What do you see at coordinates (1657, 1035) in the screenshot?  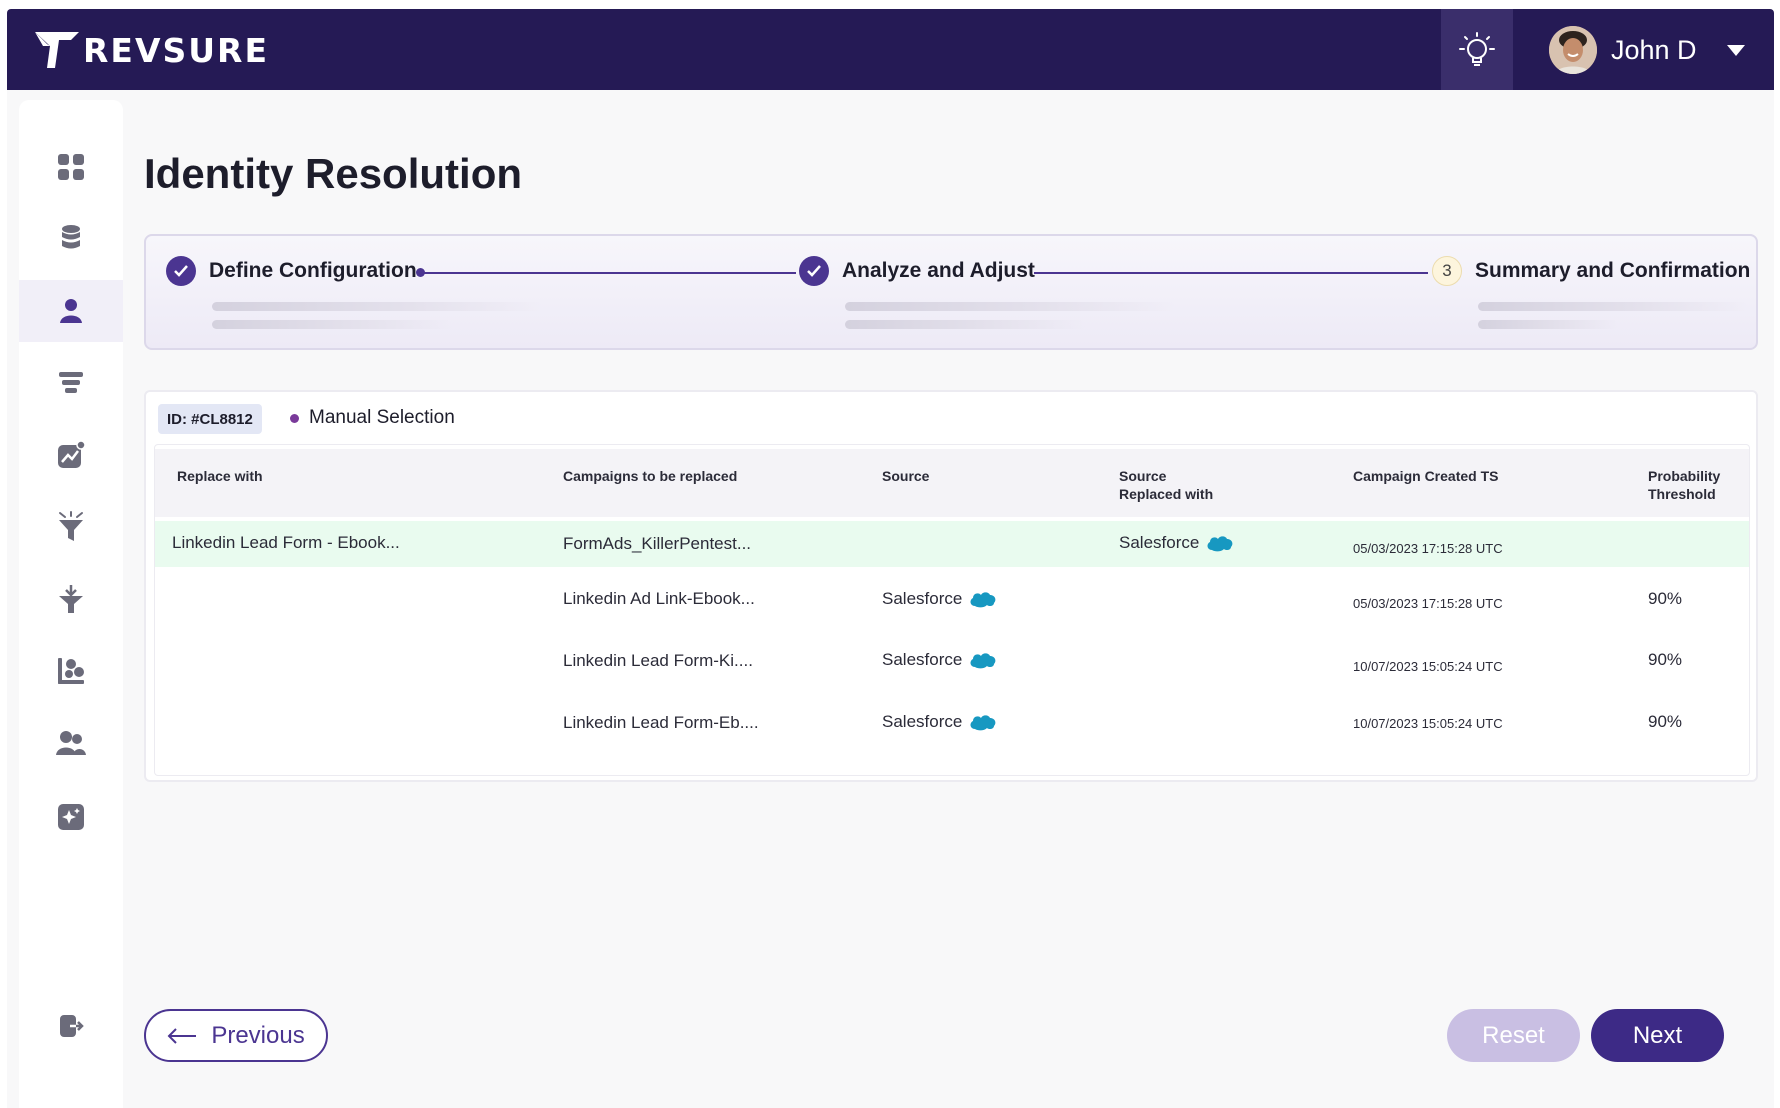 I see `next-button: Next` at bounding box center [1657, 1035].